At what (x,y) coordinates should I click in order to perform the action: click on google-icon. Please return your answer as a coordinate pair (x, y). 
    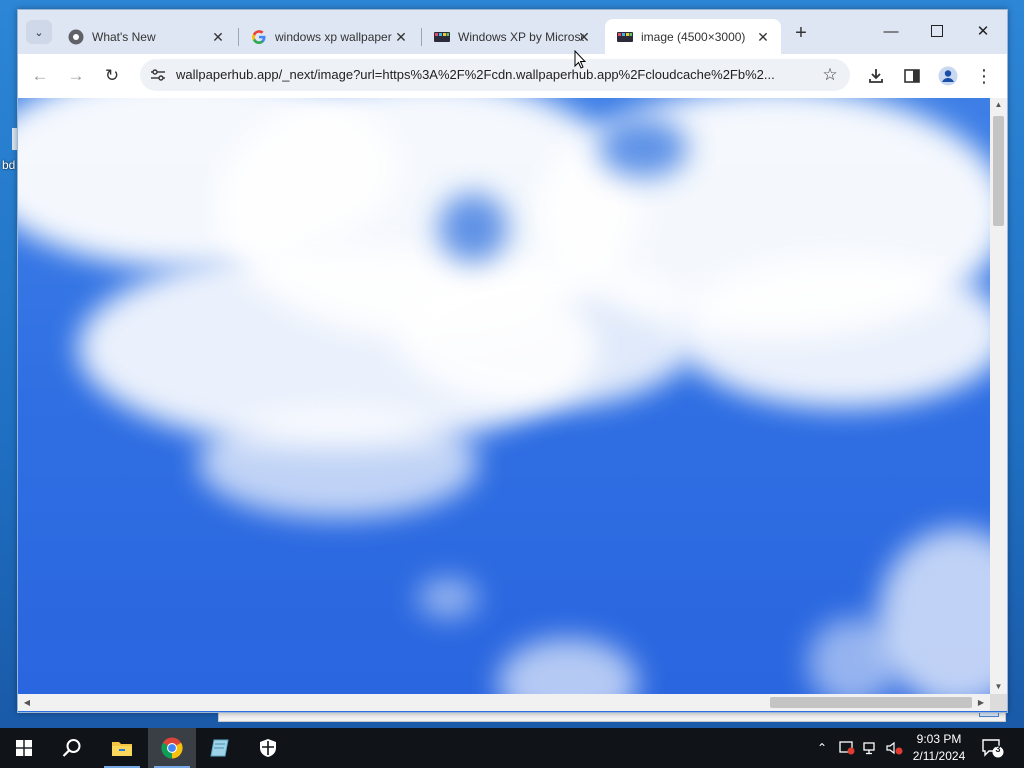
    Looking at the image, I should click on (259, 36).